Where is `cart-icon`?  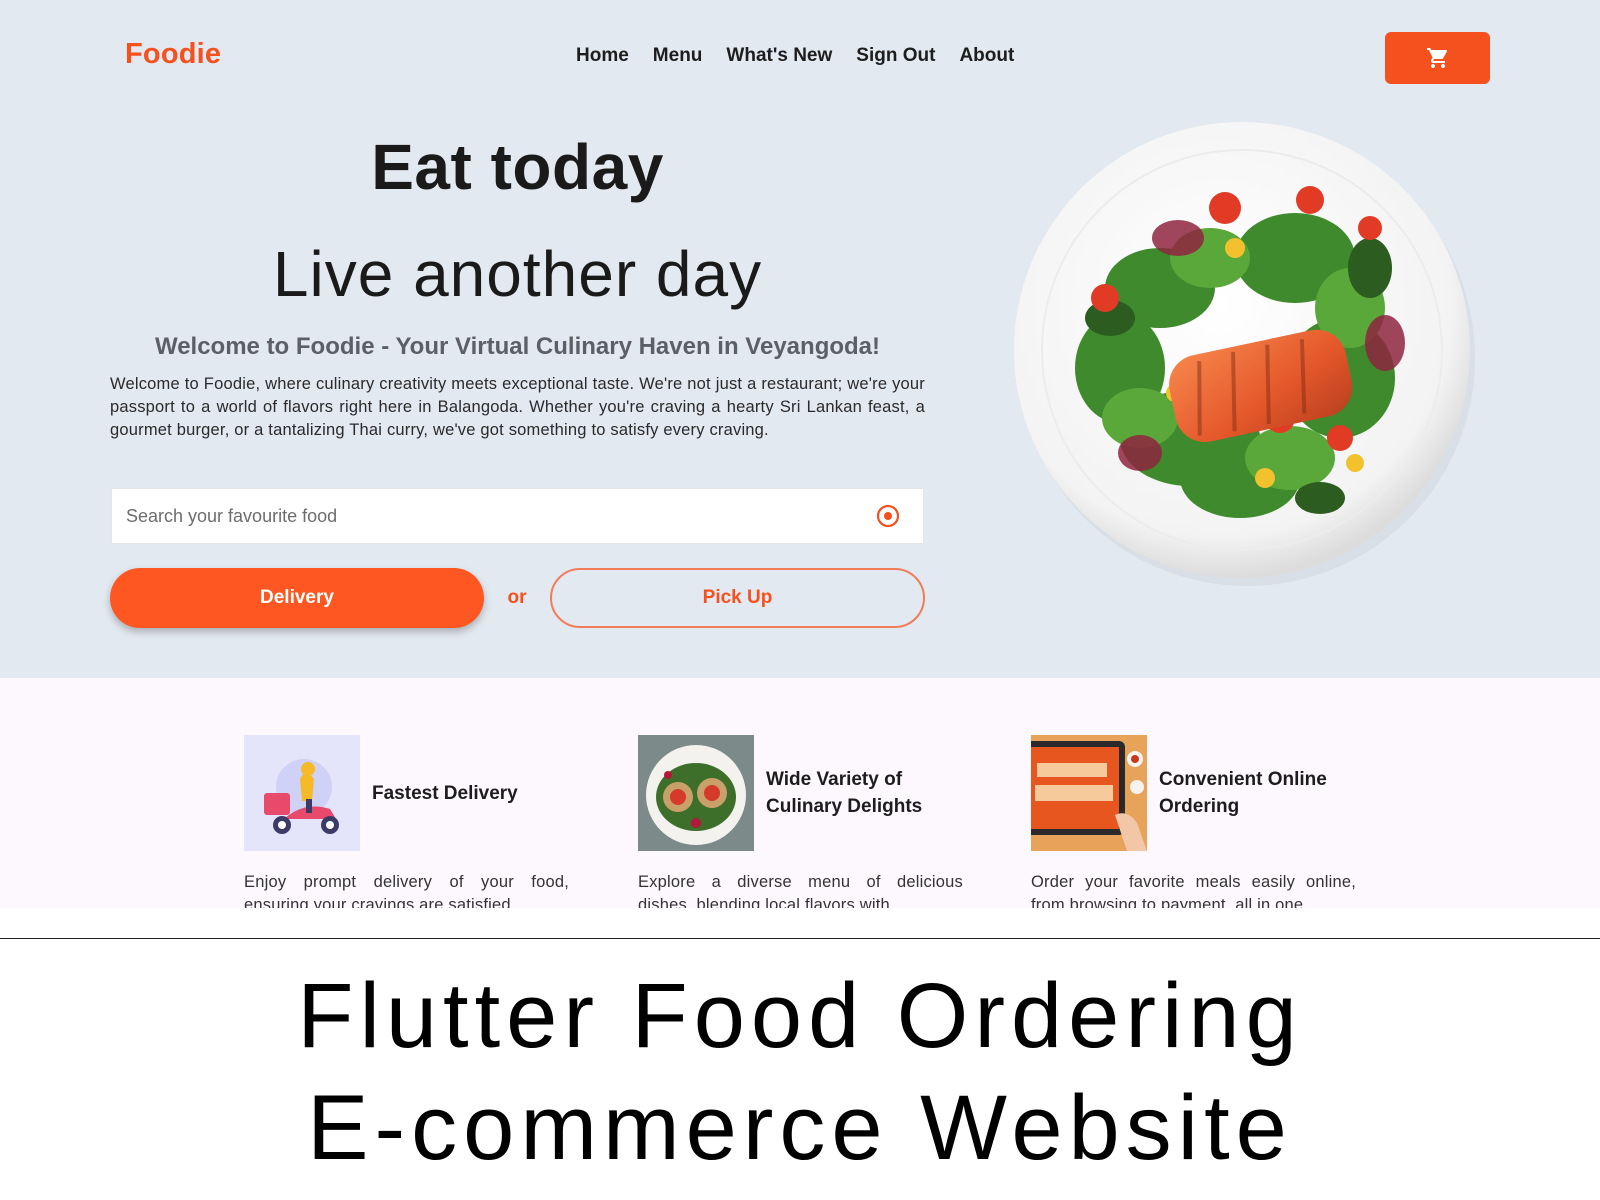 cart-icon is located at coordinates (1436, 58).